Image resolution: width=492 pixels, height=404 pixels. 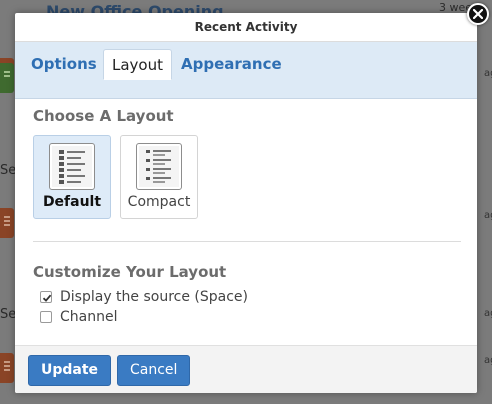 I want to click on cancel-button: Cancel, so click(x=154, y=370).